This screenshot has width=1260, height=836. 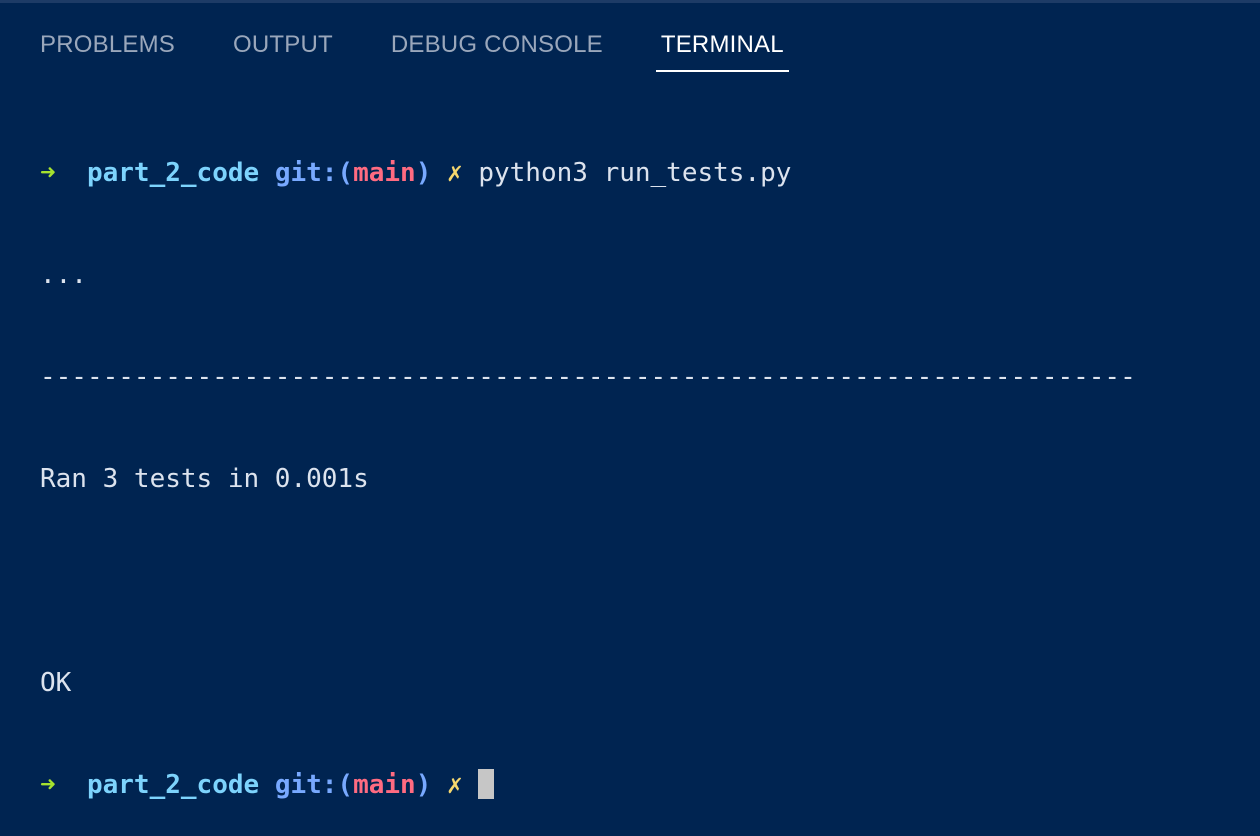 What do you see at coordinates (722, 51) in the screenshot?
I see `tab-terminal: TERMINAL` at bounding box center [722, 51].